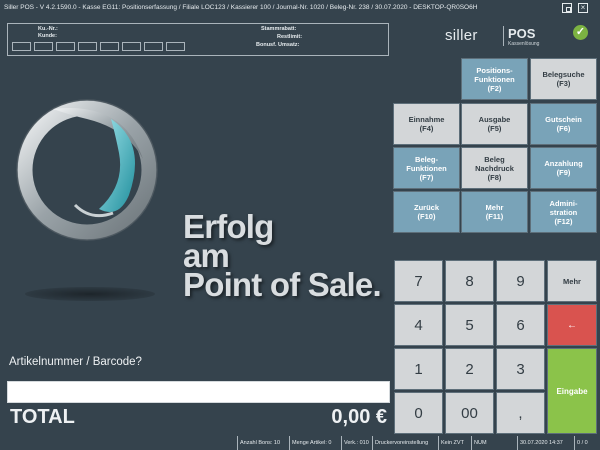  What do you see at coordinates (563, 212) in the screenshot?
I see `administration-button: Admini- stration (F12)` at bounding box center [563, 212].